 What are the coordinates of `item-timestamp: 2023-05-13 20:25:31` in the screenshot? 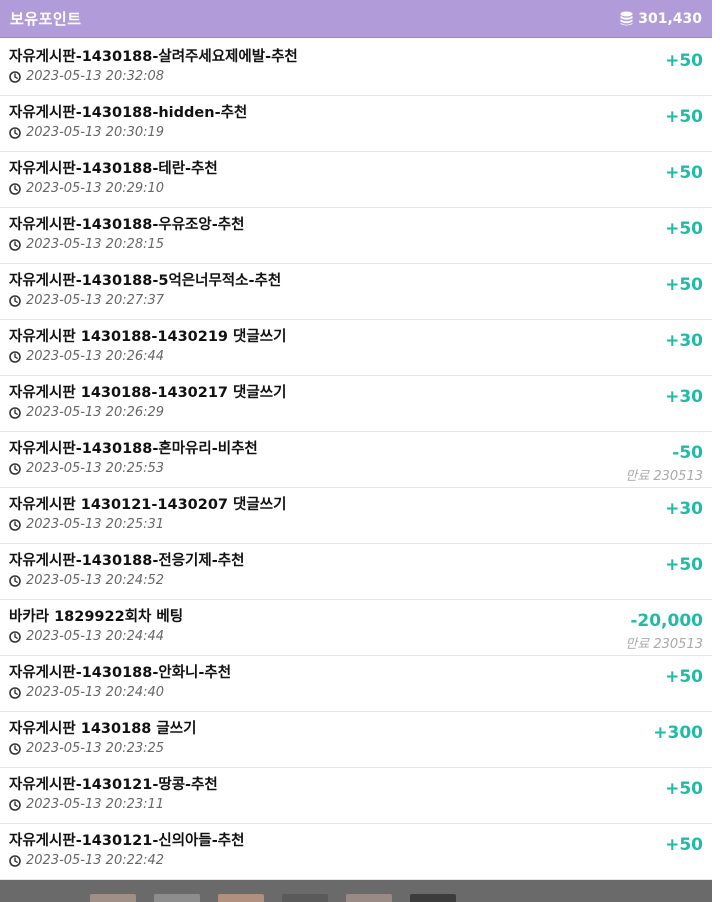 It's located at (147, 524).